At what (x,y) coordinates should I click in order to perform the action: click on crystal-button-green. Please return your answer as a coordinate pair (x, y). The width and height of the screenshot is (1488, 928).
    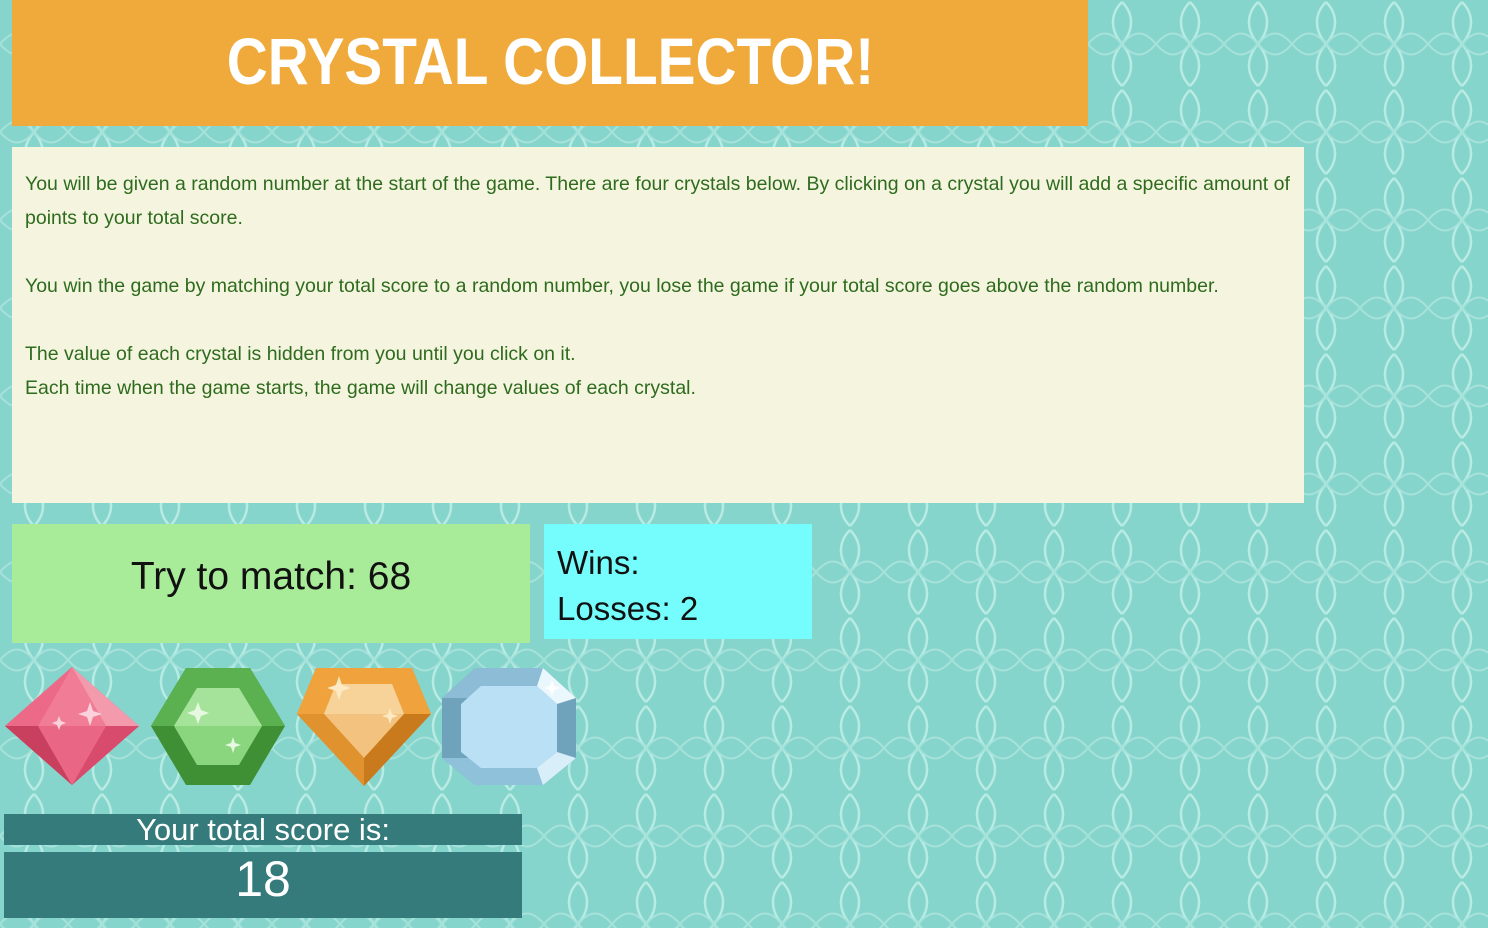
    Looking at the image, I should click on (218, 726).